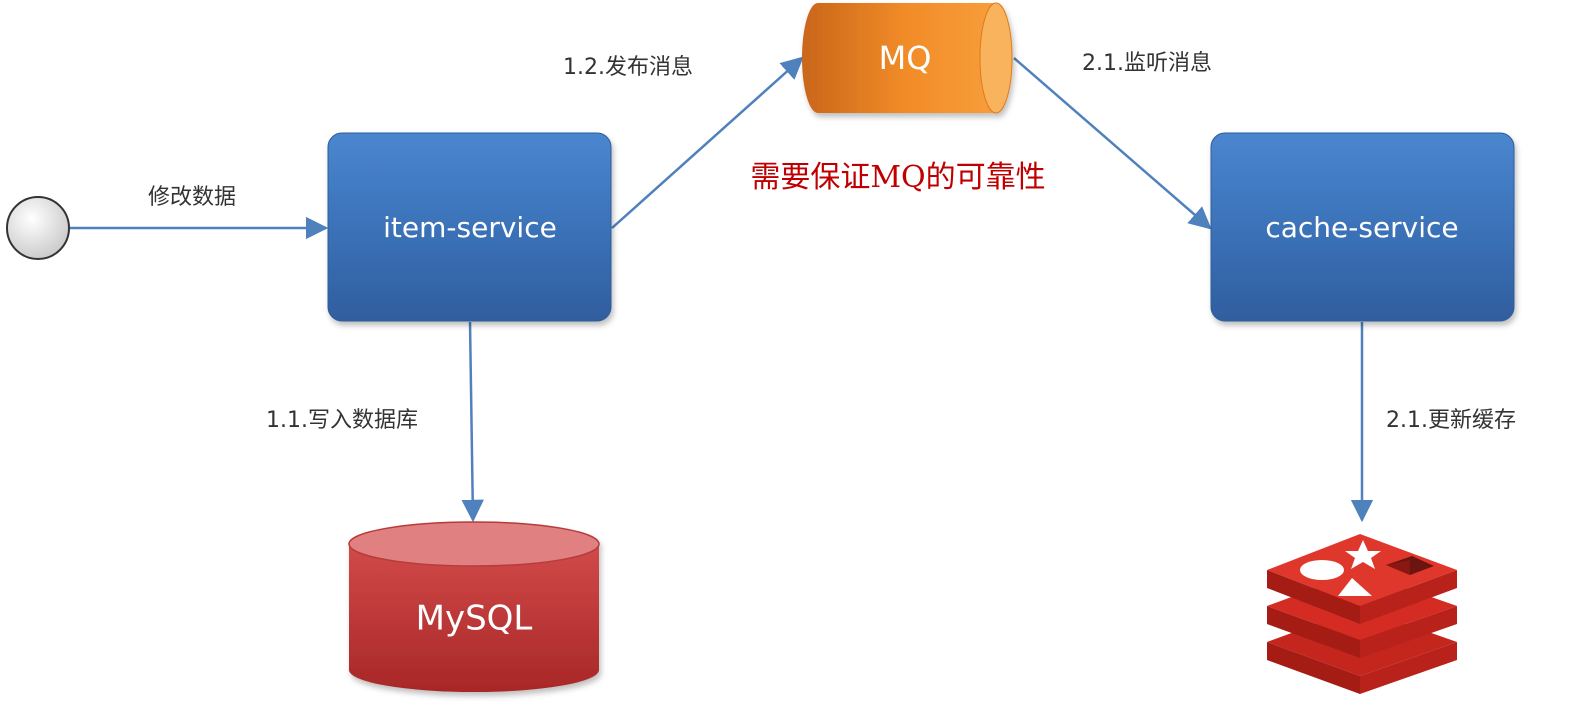 The image size is (1576, 709). I want to click on mq-label: MQ, so click(905, 58).